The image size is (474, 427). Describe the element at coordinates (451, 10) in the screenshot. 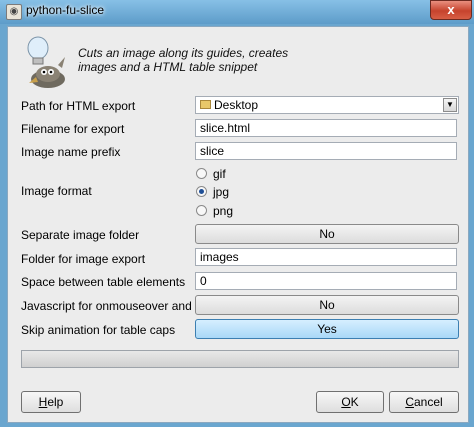

I see `close-button: x` at that location.